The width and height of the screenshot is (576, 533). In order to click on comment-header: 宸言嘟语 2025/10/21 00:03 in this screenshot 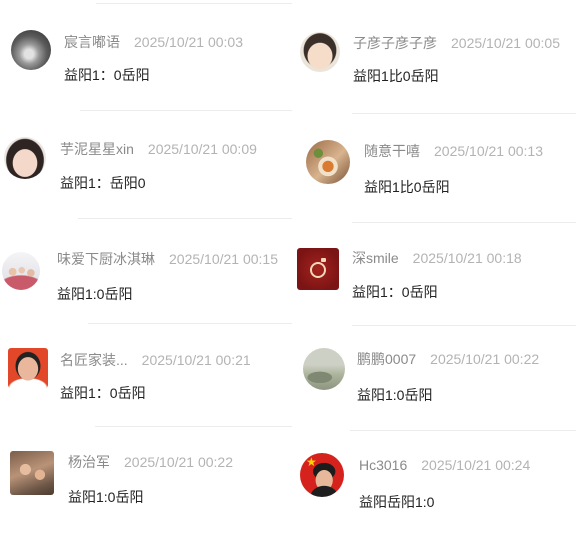, I will do `click(153, 42)`.